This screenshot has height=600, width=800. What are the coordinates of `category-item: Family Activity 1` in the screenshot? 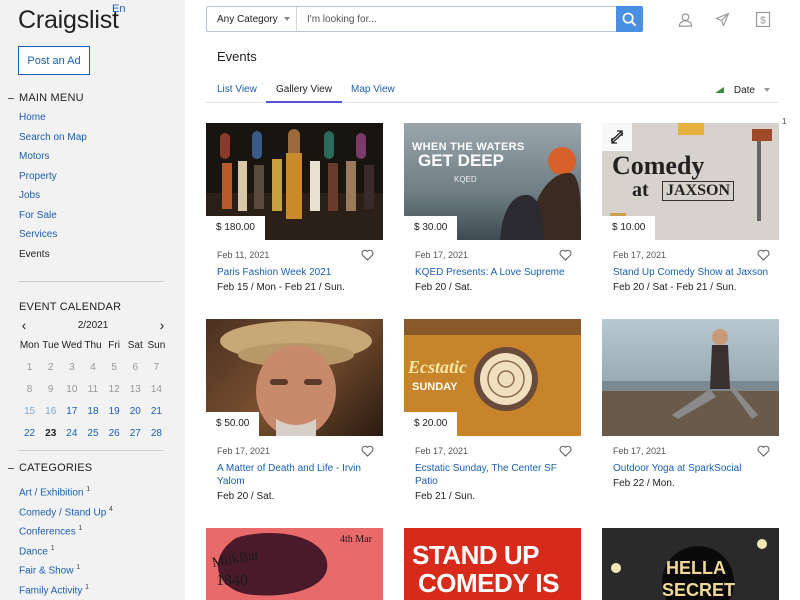 It's located at (66, 591).